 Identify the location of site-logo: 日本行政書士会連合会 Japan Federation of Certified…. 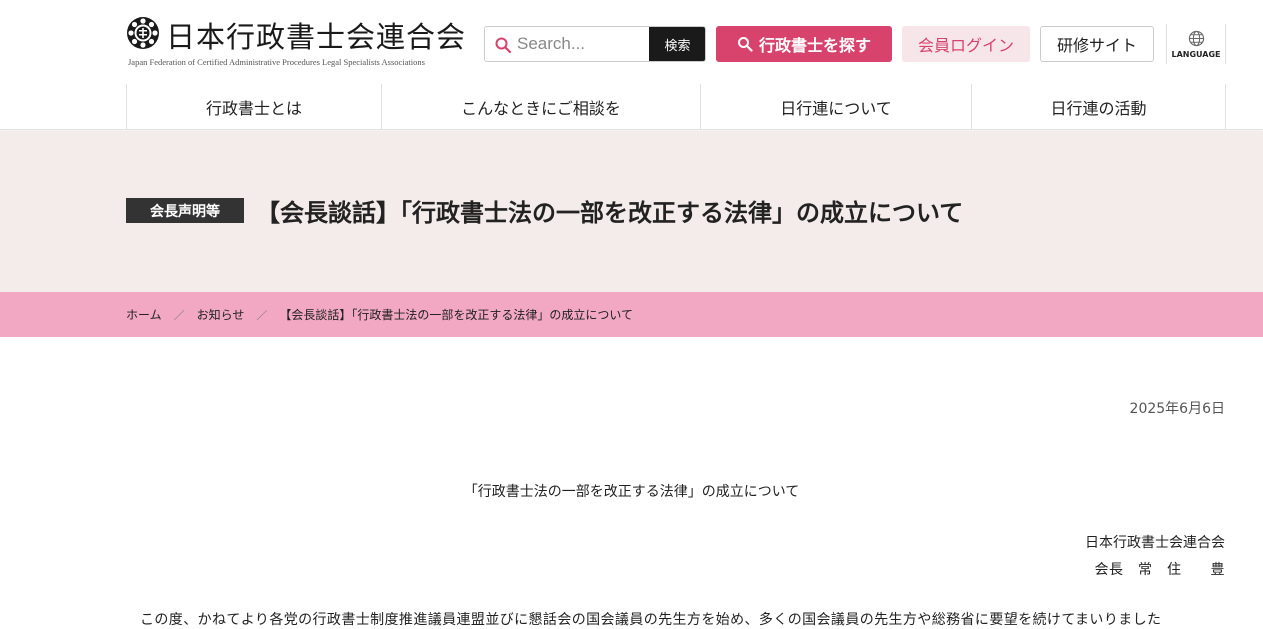
(295, 42).